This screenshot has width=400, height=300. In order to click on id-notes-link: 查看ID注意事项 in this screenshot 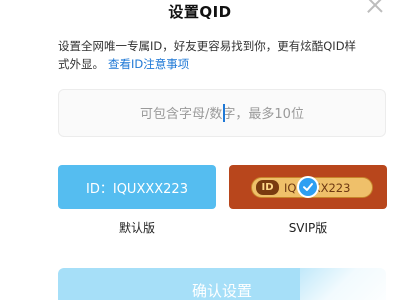, I will do `click(148, 64)`.